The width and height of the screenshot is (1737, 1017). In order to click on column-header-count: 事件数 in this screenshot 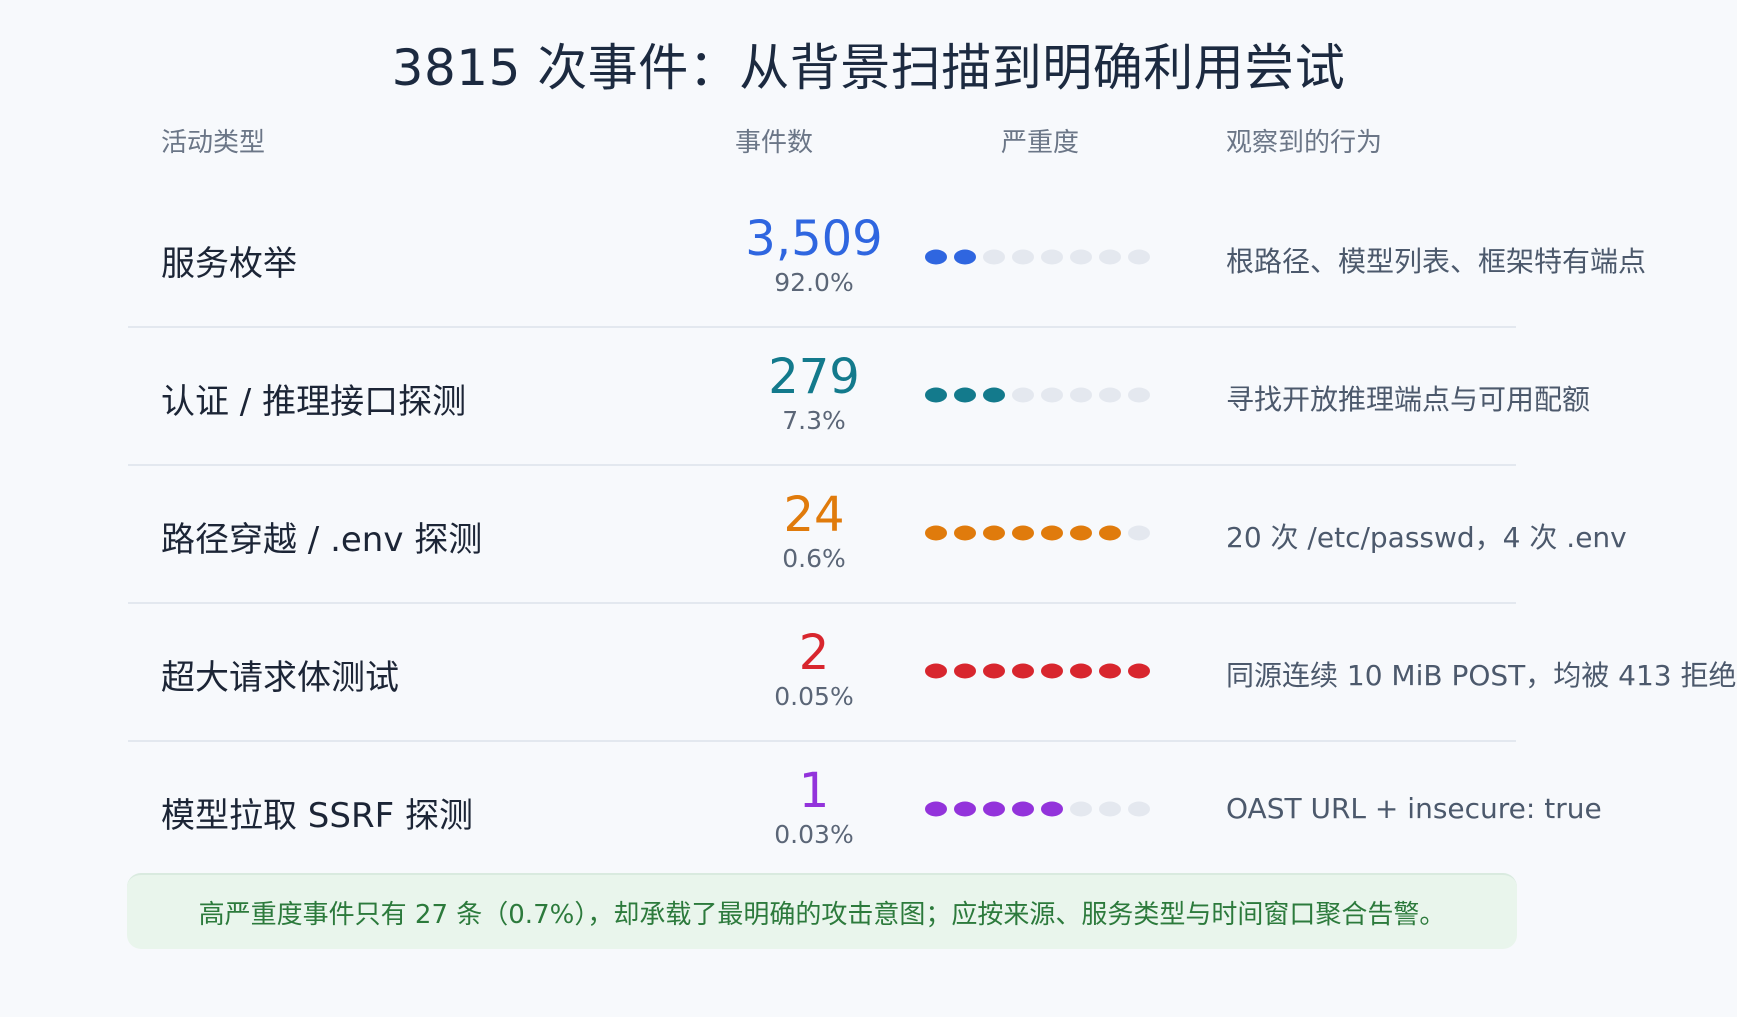, I will do `click(773, 143)`.